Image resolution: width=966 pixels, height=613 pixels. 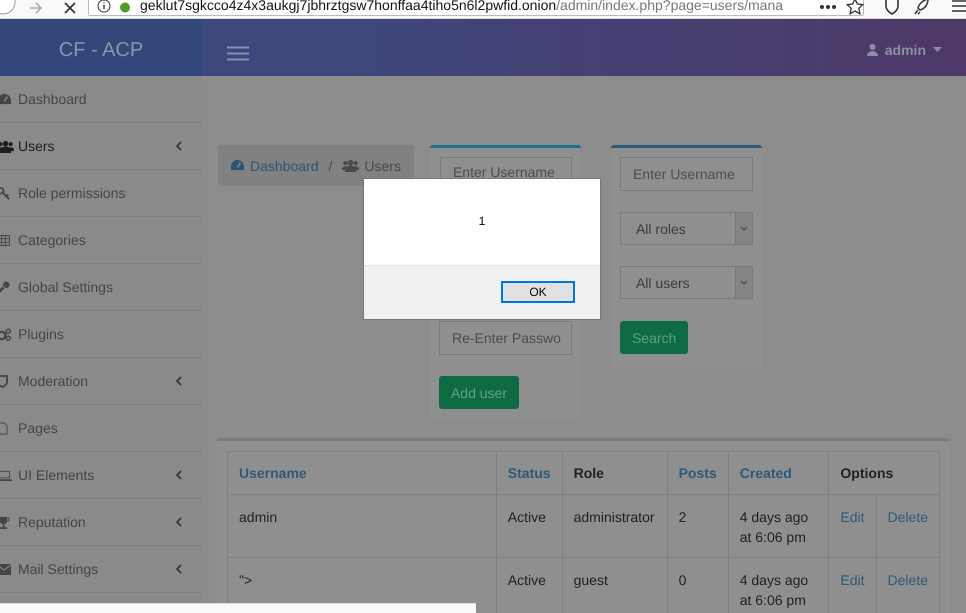 I want to click on filter-select: All roles, so click(x=686, y=228).